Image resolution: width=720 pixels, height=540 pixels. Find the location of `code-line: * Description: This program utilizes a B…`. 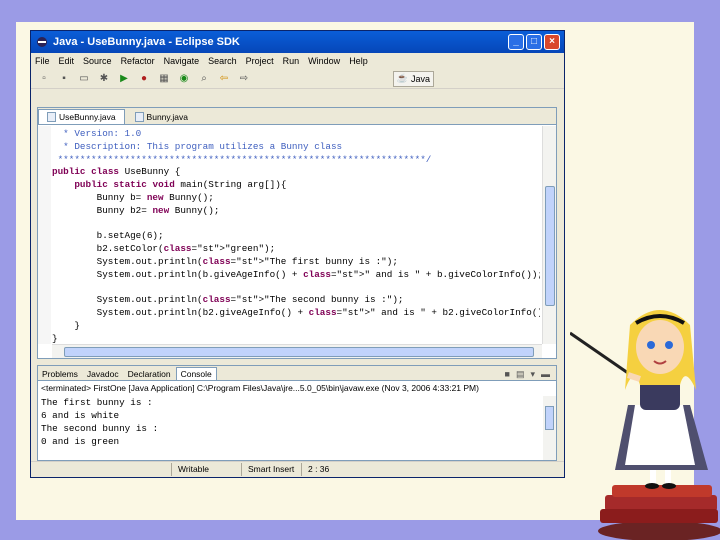

code-line: * Description: This program utilizes a B… is located at coordinates (197, 146).